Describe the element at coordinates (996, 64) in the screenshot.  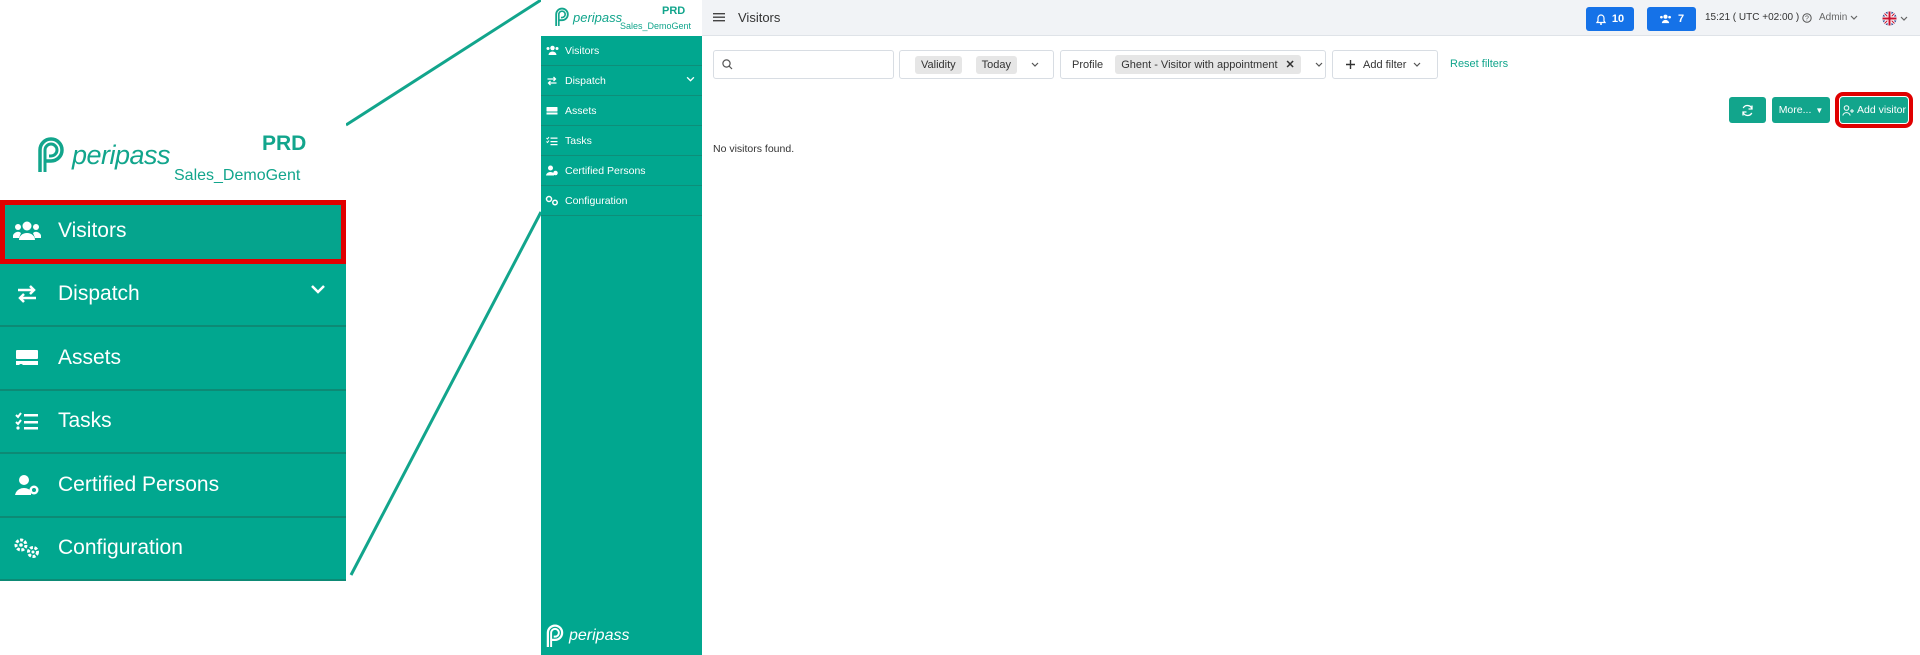
I see `validity-filter-value: Today` at that location.